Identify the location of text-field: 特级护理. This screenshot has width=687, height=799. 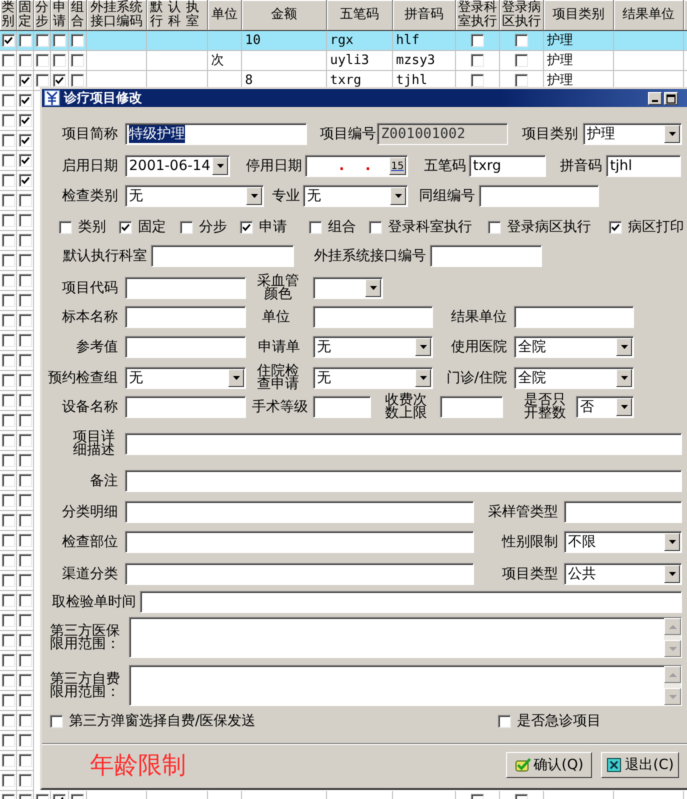
(216, 134).